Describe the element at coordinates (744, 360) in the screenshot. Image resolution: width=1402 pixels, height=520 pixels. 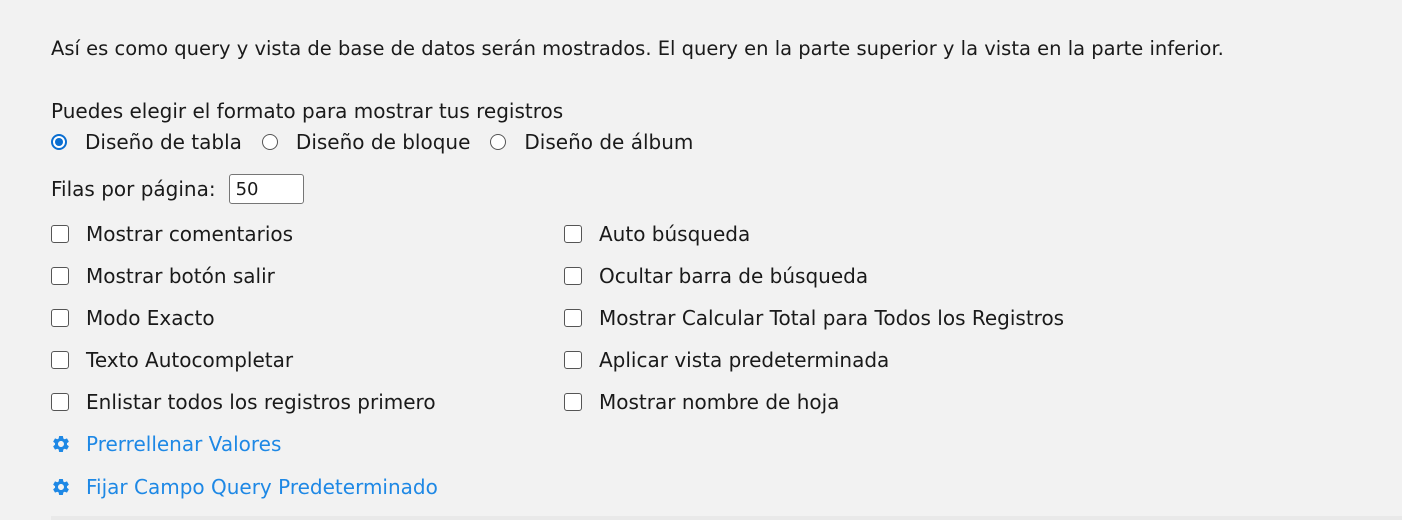
I see `checkbox-label: Aplicar vista predeterminada` at that location.